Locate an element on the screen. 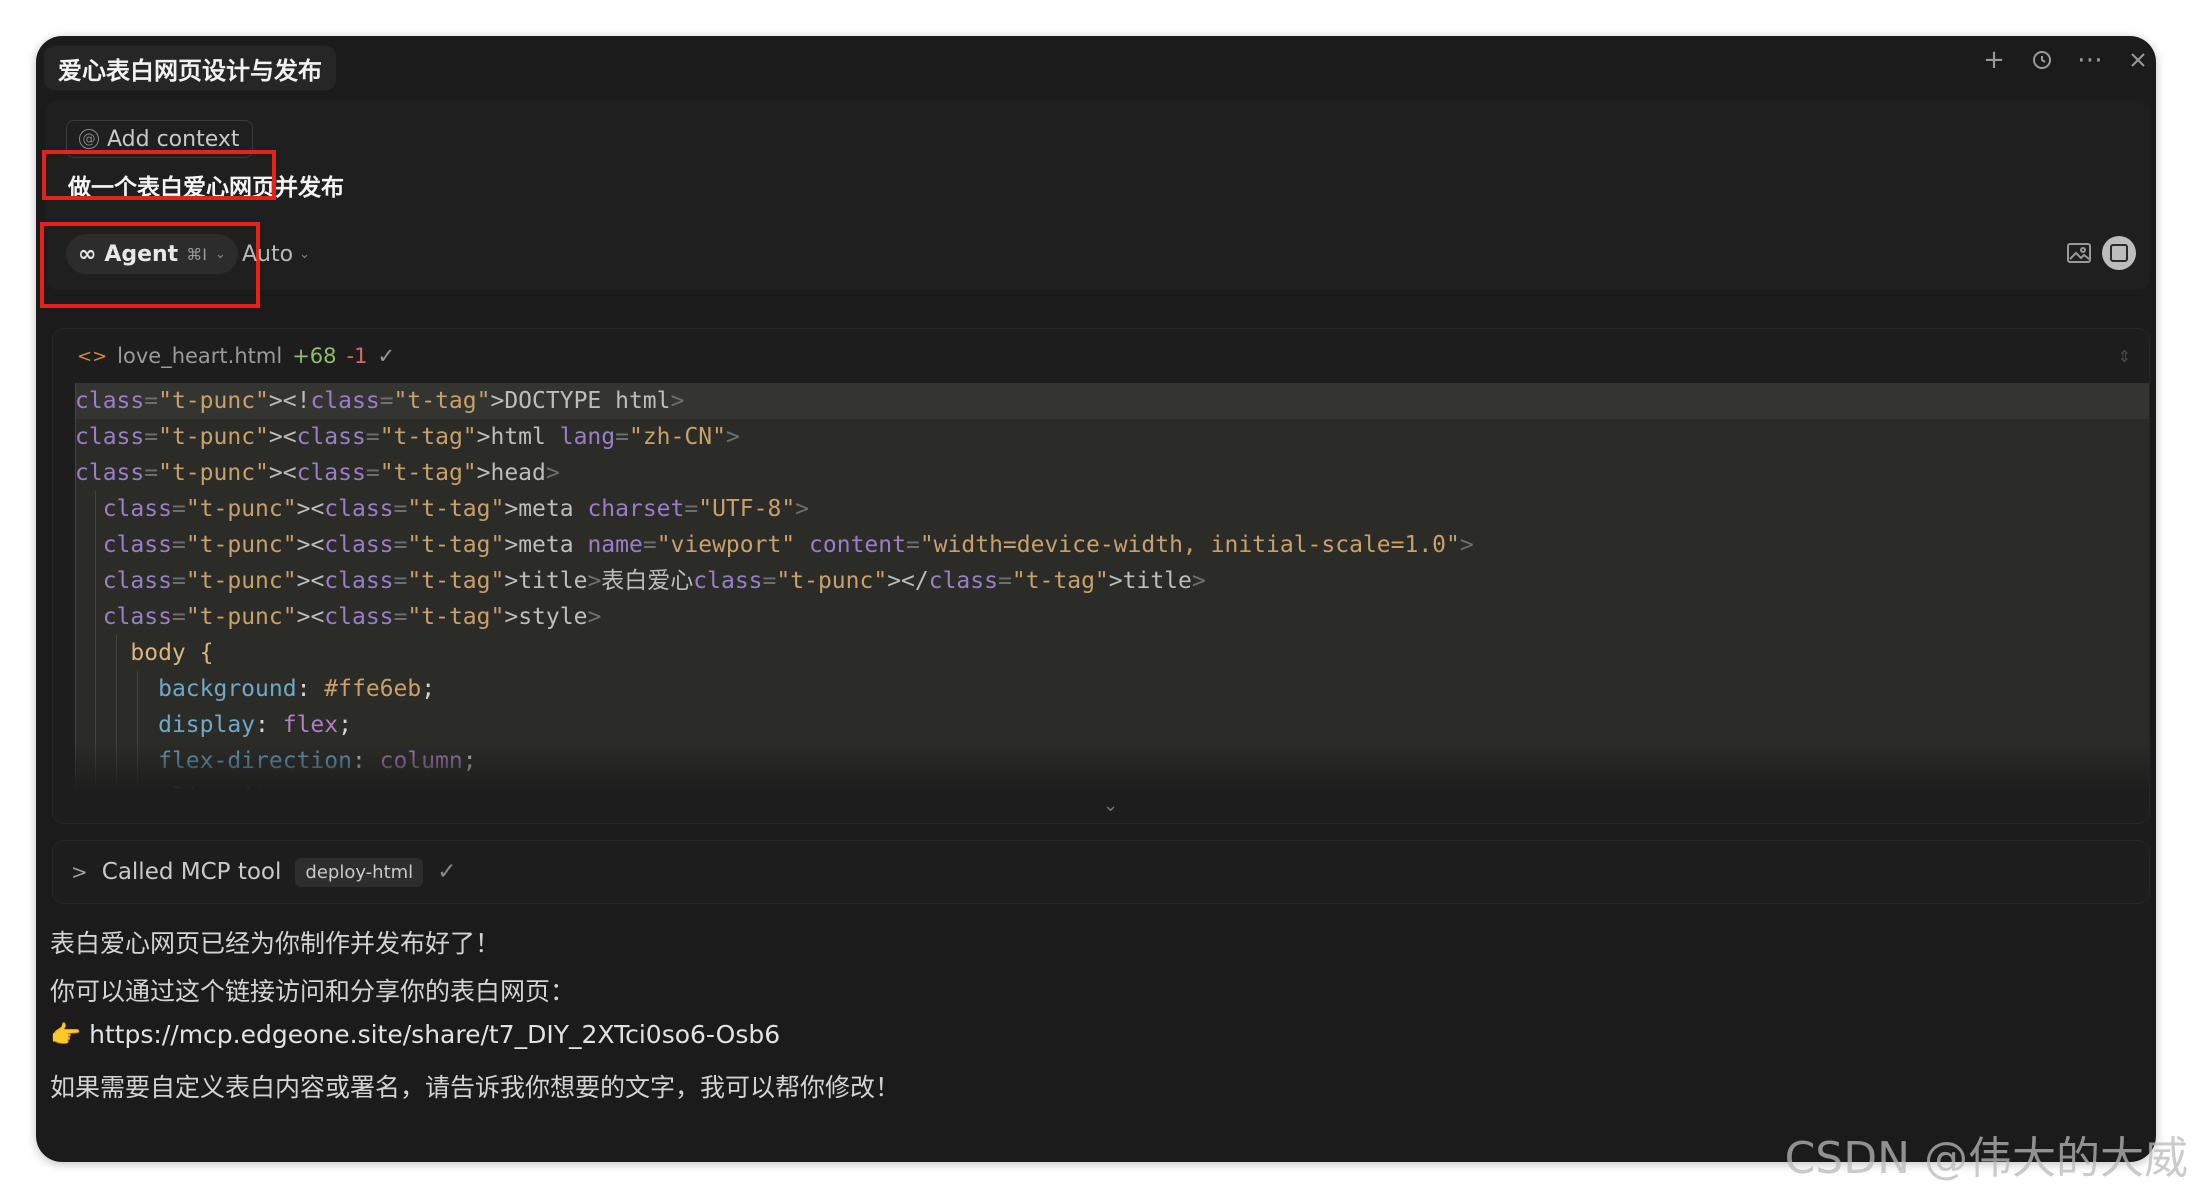 Image resolution: width=2192 pixels, height=1198 pixels. prompt-highlight-box is located at coordinates (159, 175).